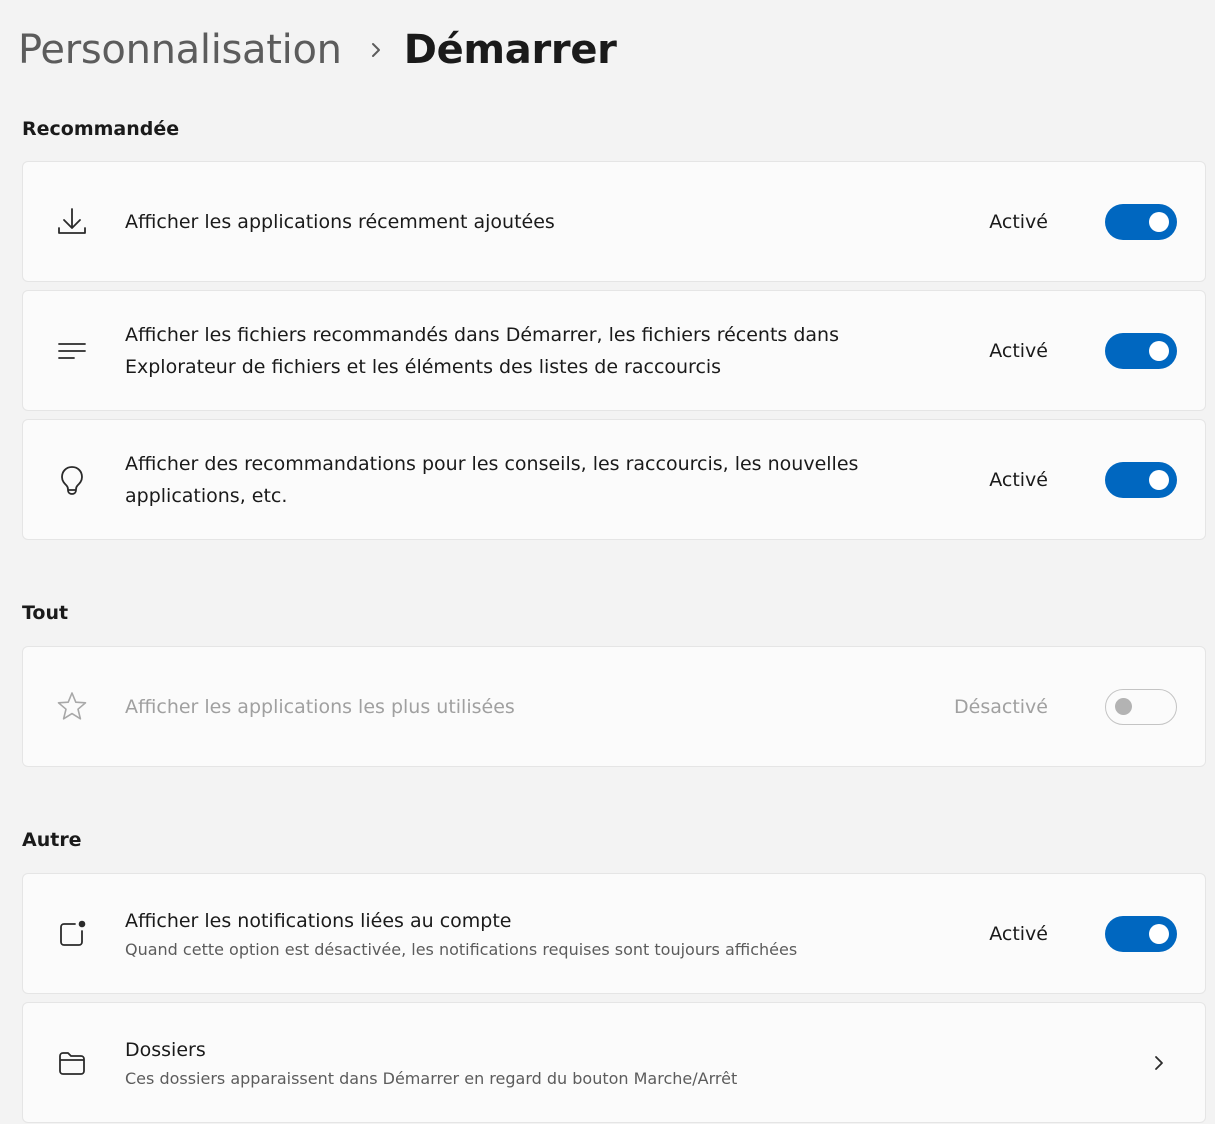 Image resolution: width=1215 pixels, height=1124 pixels. What do you see at coordinates (1001, 706) in the screenshot?
I see `setting-state: Désactivé` at bounding box center [1001, 706].